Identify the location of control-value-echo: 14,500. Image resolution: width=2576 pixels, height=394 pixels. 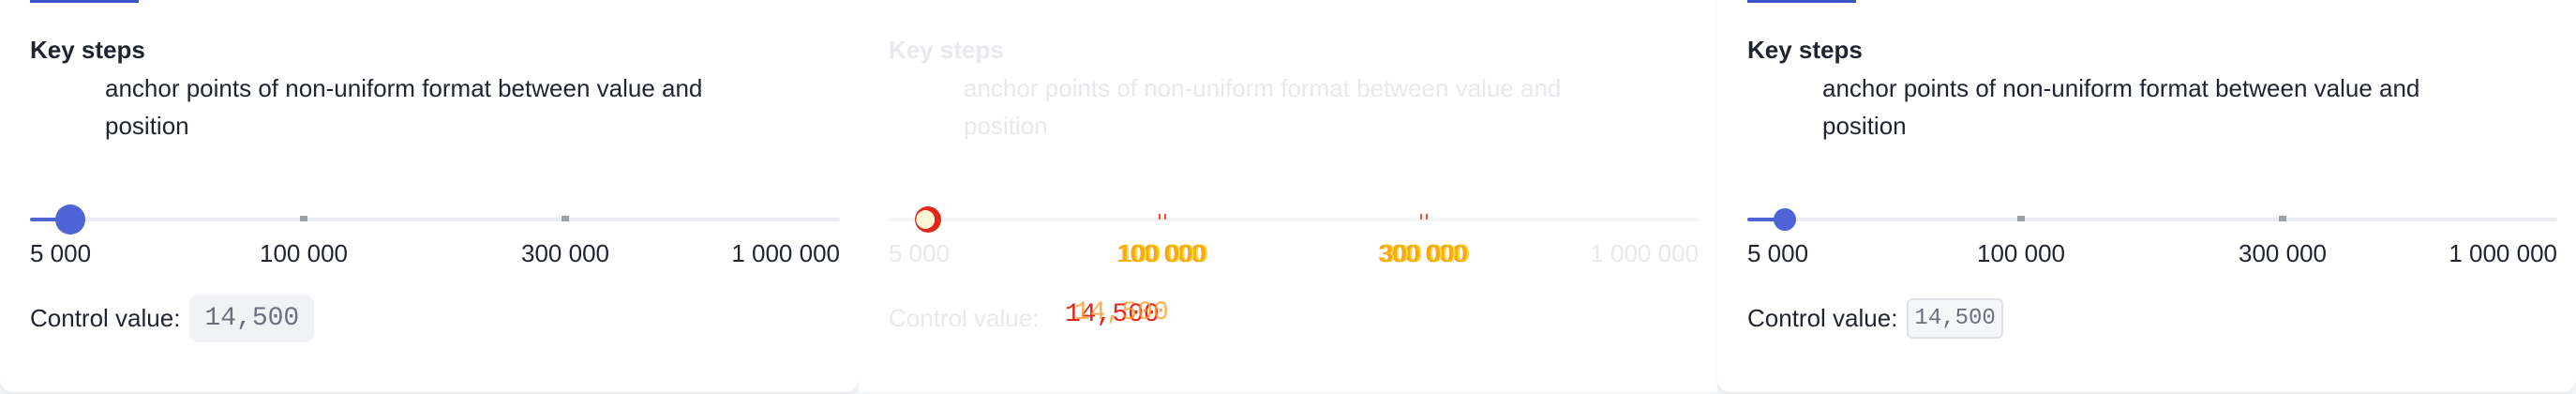
(1121, 313).